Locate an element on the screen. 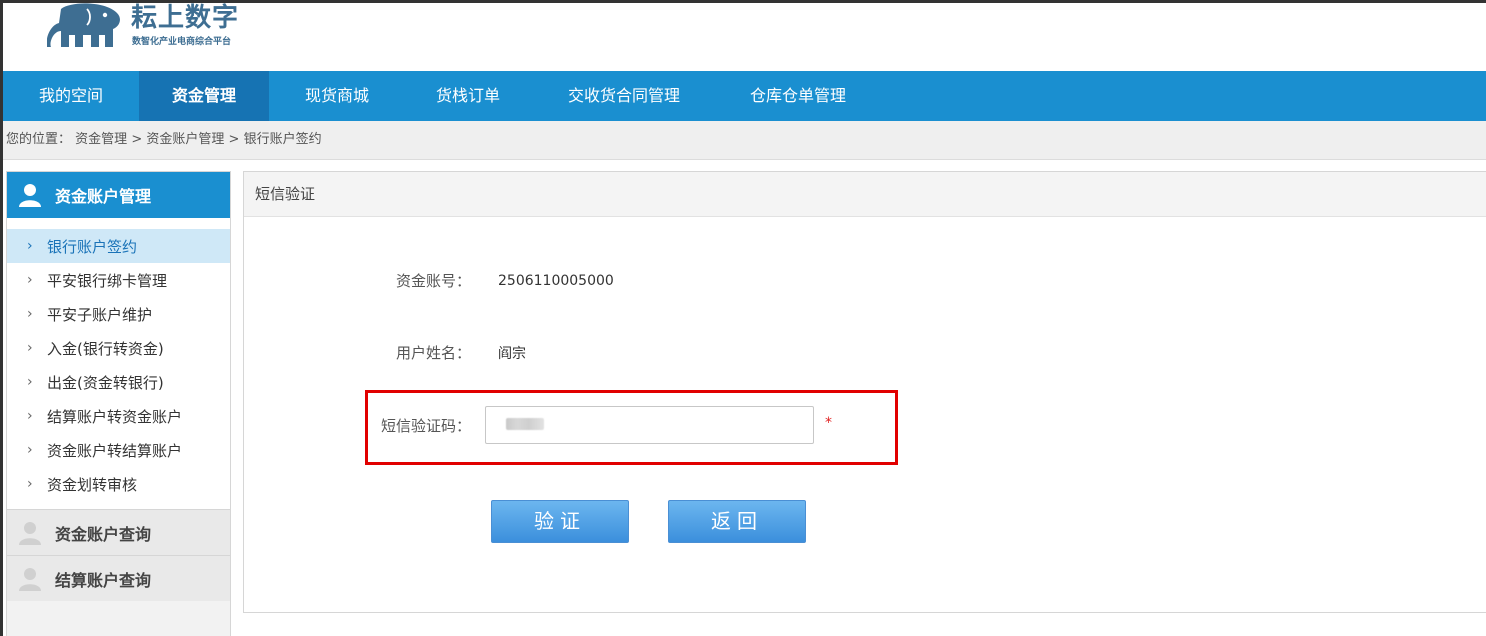 This screenshot has width=1486, height=636. sidebar-item-fund-to-settle: › 资金账户转结算账户 is located at coordinates (118, 450).